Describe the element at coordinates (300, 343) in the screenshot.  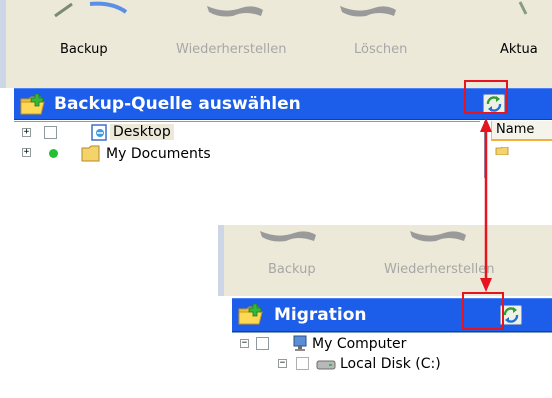
I see `computer-icon` at that location.